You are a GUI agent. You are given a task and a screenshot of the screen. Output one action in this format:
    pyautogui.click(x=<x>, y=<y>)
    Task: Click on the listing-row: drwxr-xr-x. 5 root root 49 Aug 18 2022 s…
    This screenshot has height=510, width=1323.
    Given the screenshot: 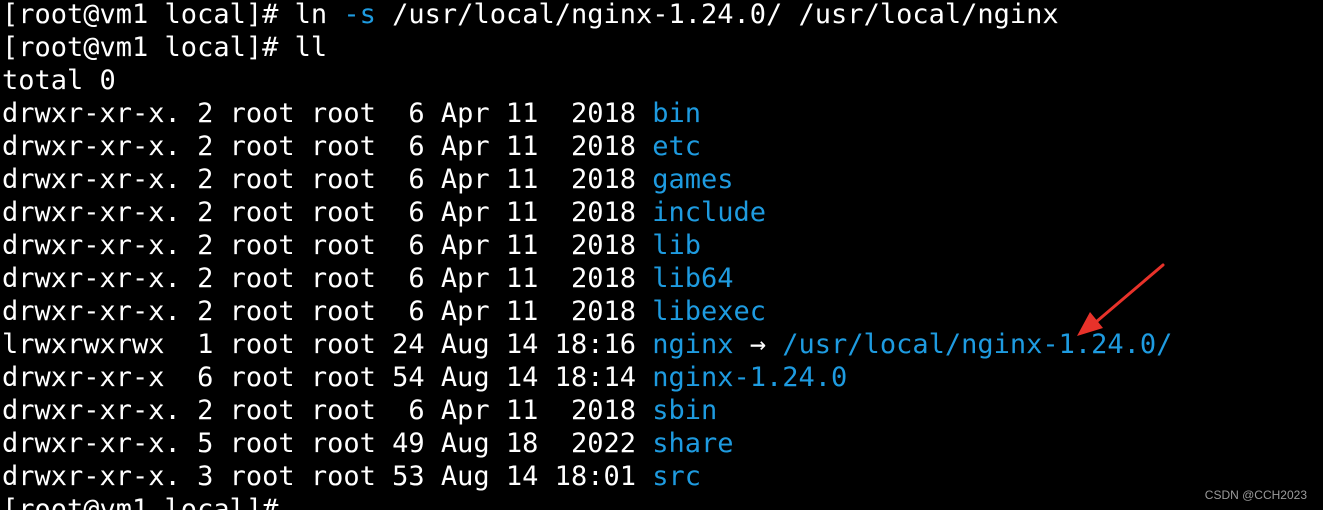 What is the action you would take?
    pyautogui.click(x=662, y=443)
    